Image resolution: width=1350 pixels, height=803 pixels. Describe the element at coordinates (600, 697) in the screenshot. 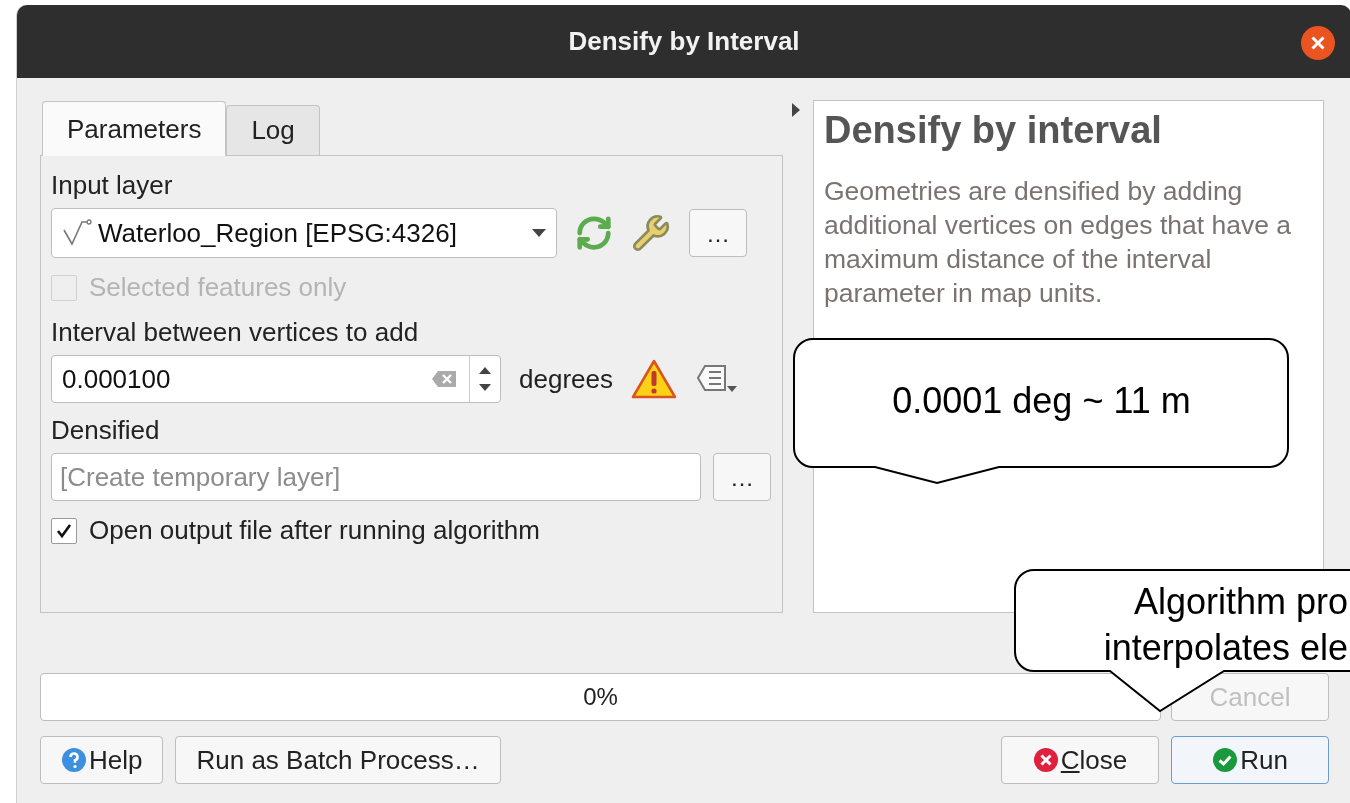

I see `progress-reading: 0%` at that location.